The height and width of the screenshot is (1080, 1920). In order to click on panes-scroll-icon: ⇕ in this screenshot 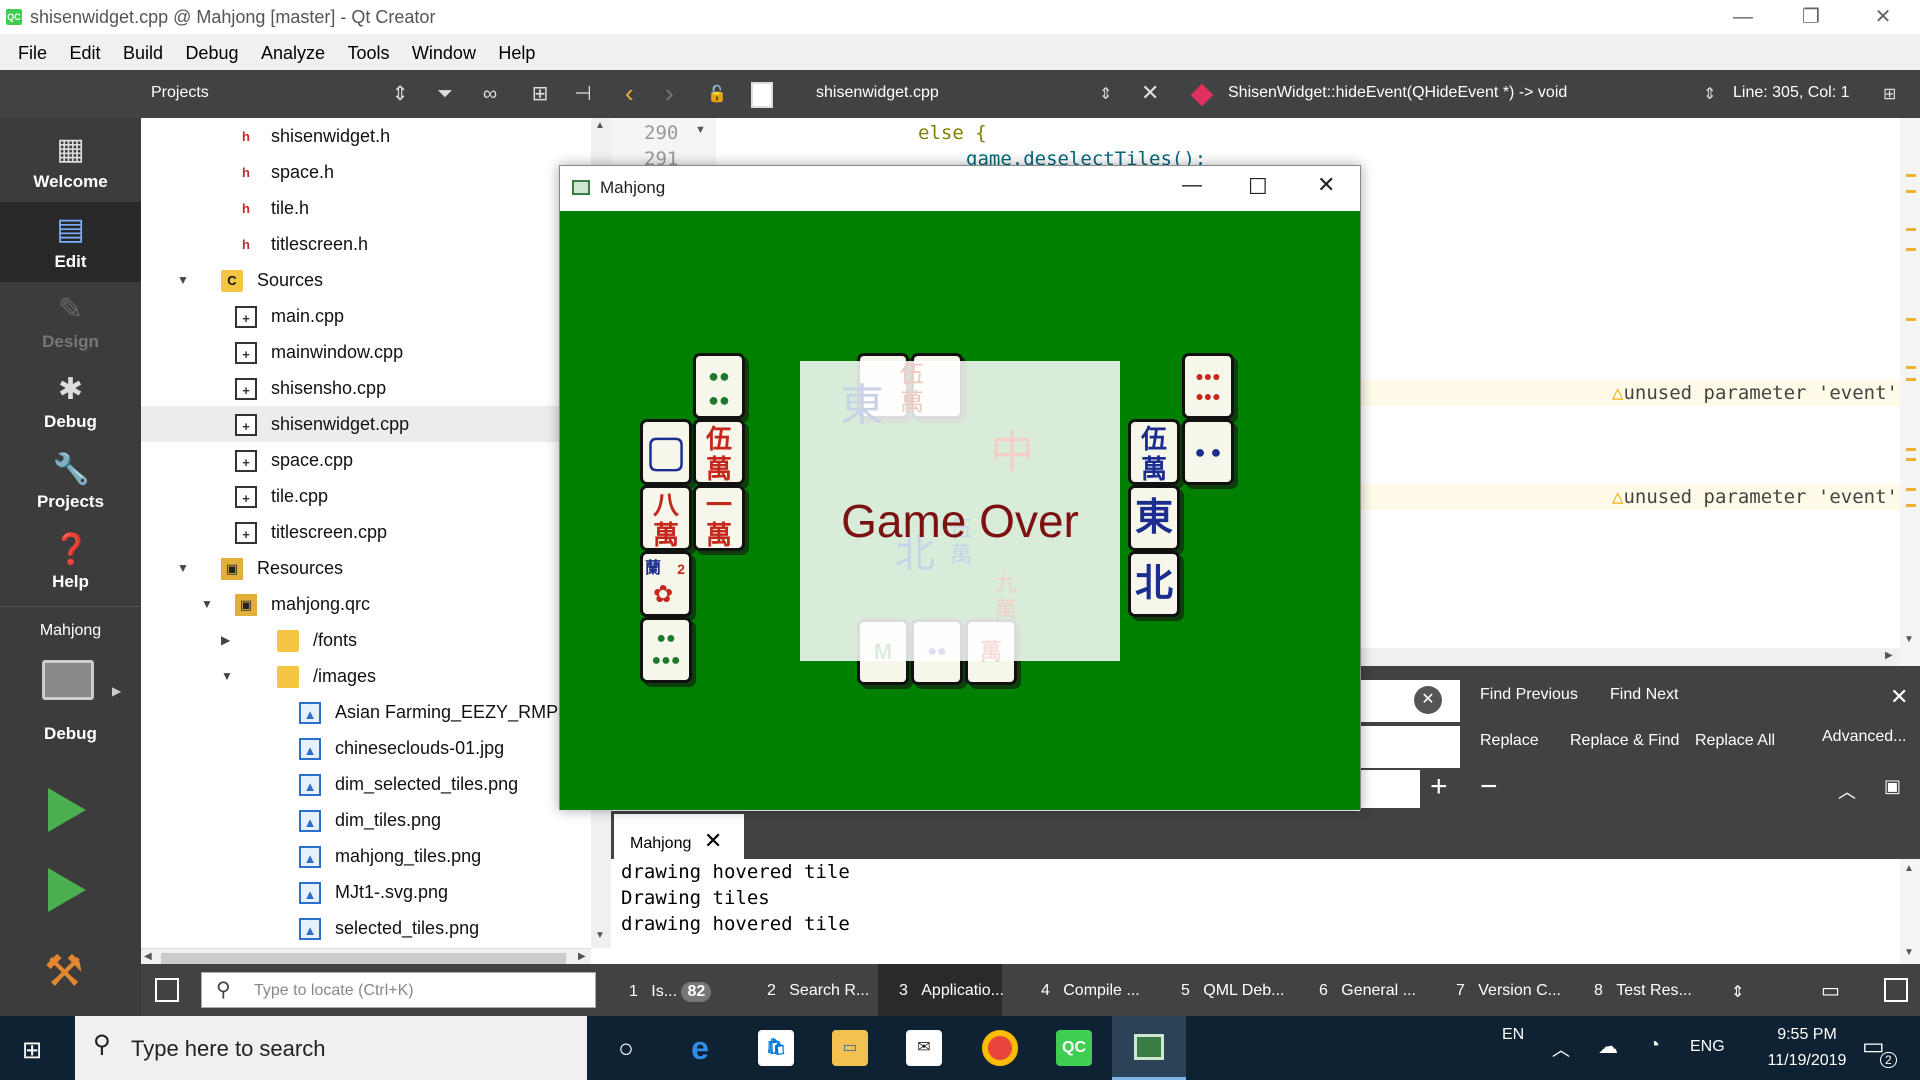, I will do `click(1737, 992)`.